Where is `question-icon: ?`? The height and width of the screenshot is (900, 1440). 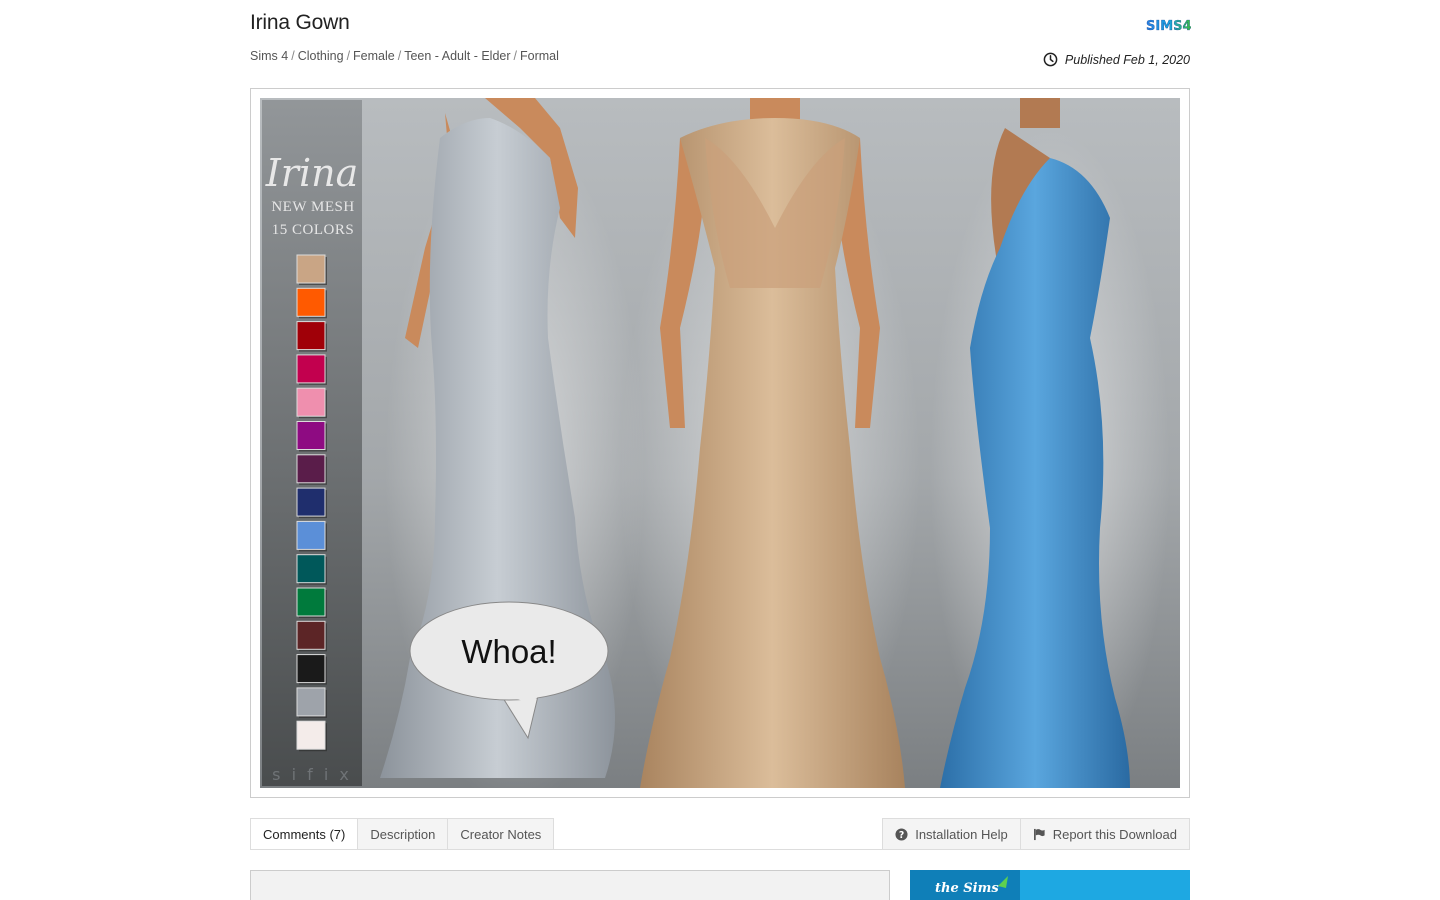 question-icon: ? is located at coordinates (901, 834).